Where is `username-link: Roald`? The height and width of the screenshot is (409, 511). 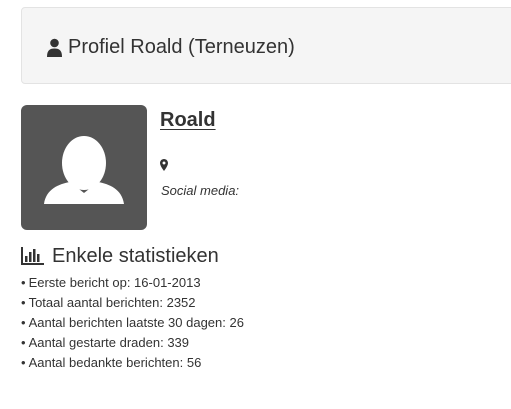
username-link: Roald is located at coordinates (188, 120).